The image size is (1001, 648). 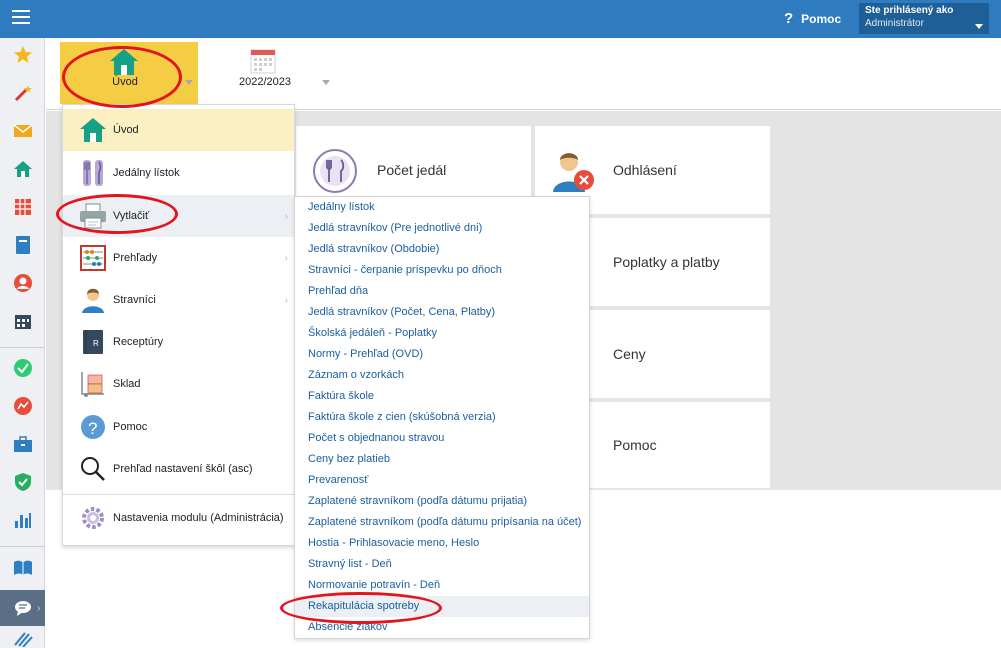 I want to click on menu-item-label: Vytlačiť, so click(x=131, y=216).